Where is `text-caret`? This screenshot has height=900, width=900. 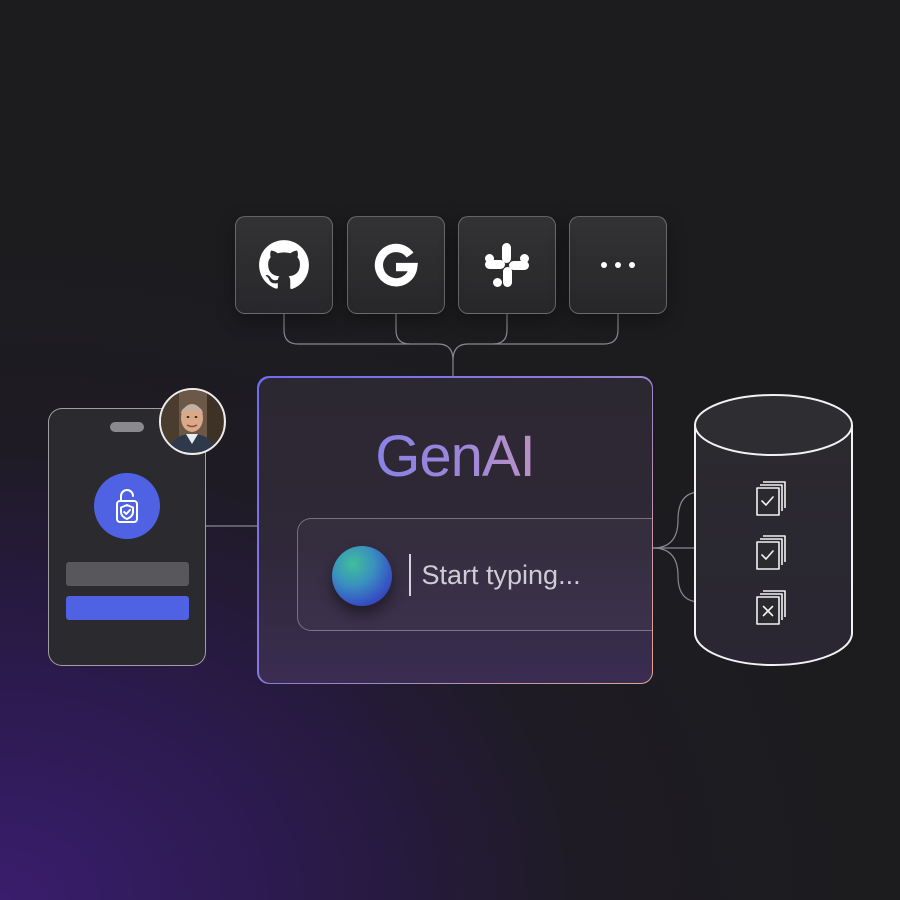 text-caret is located at coordinates (409, 574).